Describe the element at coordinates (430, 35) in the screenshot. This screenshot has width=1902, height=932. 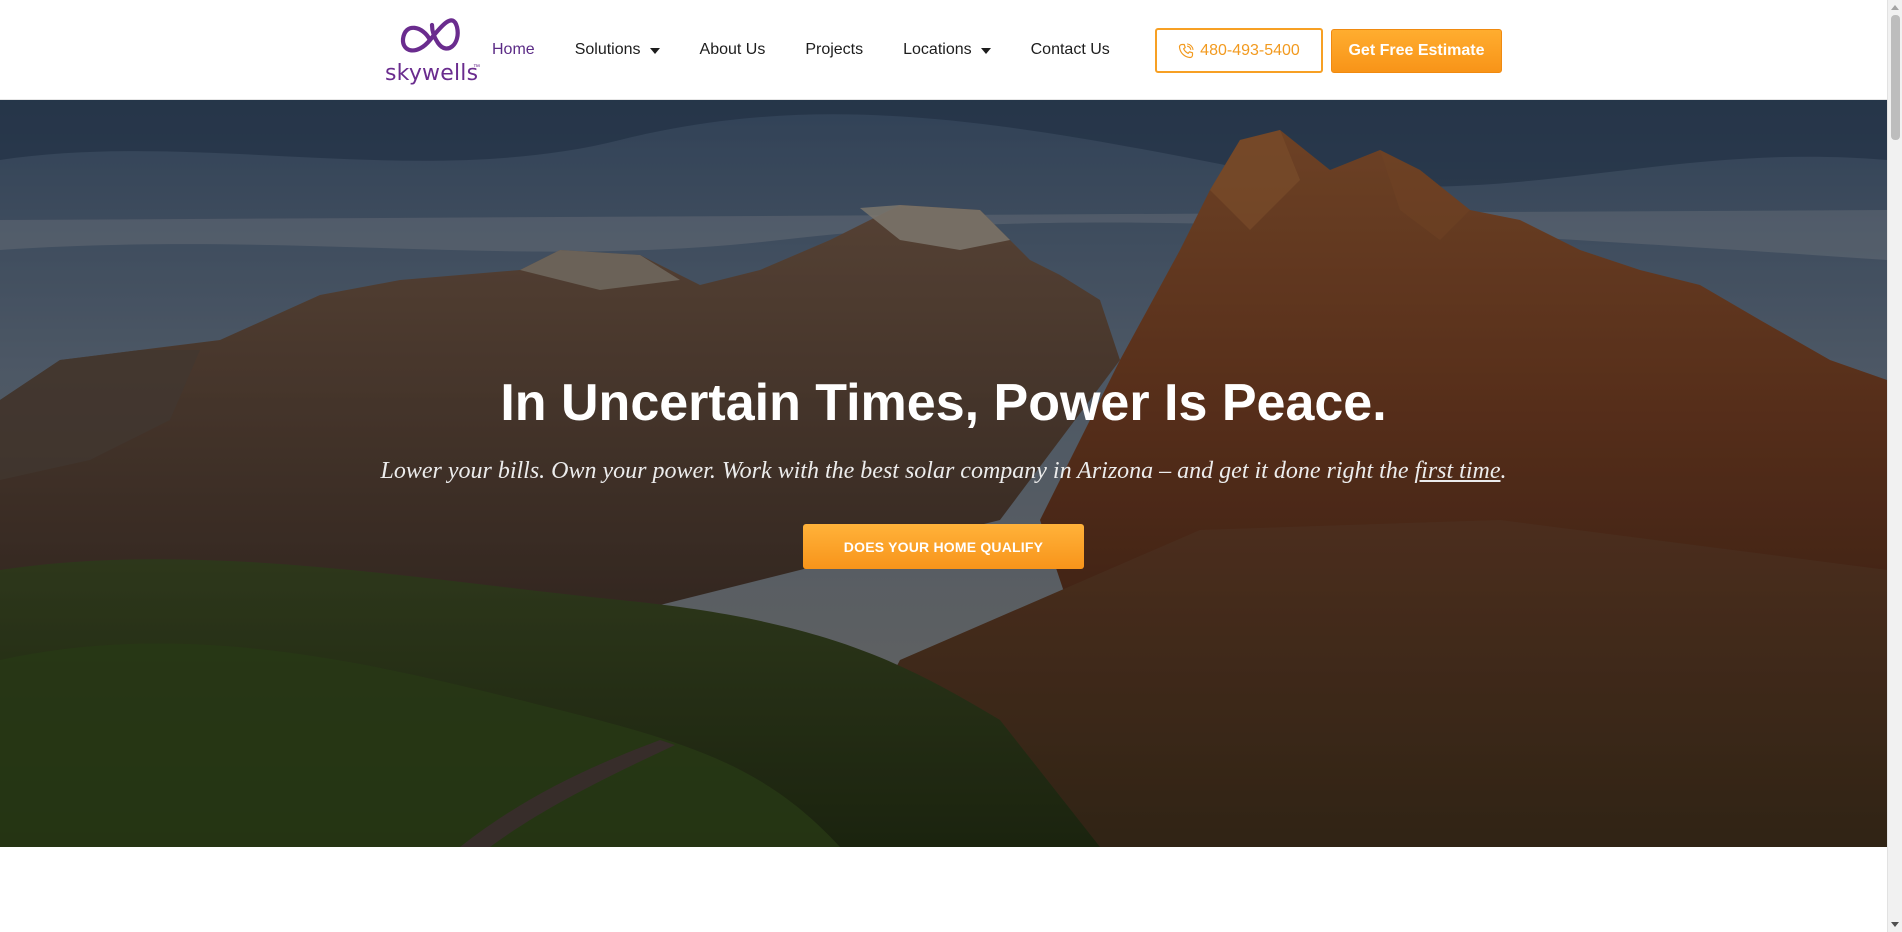
I see `infinity-logo-icon` at that location.